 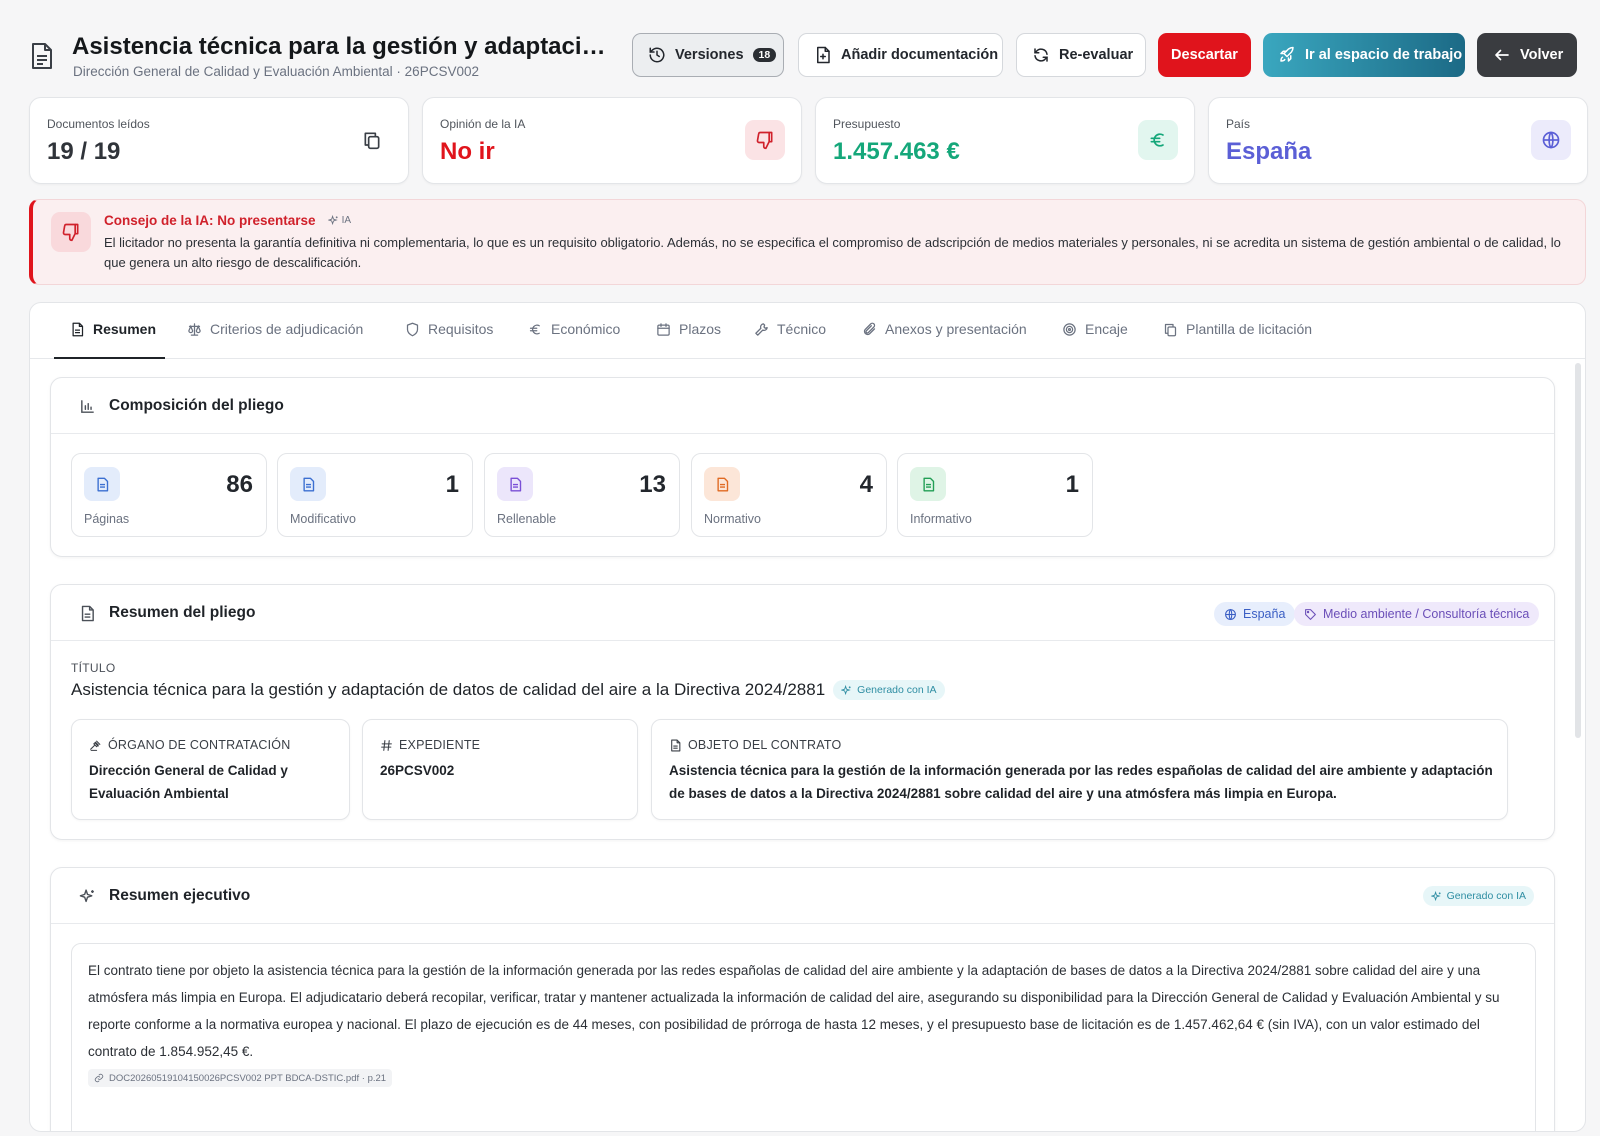 I want to click on card-title: Composición del pliego, so click(x=196, y=405).